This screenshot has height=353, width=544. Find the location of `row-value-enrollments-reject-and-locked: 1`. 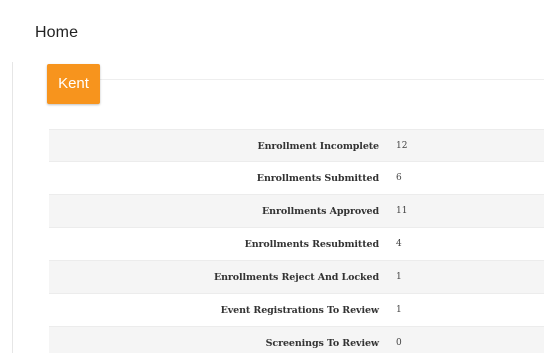

row-value-enrollments-reject-and-locked: 1 is located at coordinates (399, 277).